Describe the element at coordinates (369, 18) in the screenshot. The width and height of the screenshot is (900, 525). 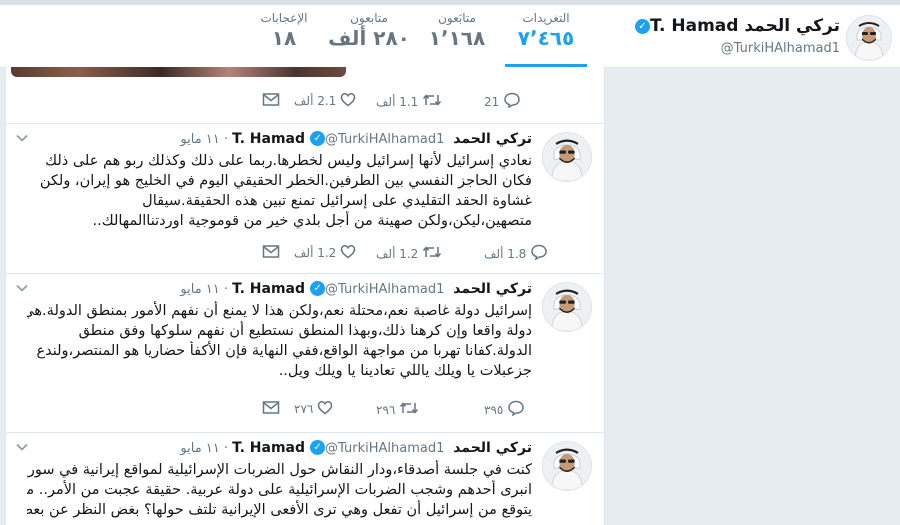
I see `tab-followers-label: متابعون` at that location.